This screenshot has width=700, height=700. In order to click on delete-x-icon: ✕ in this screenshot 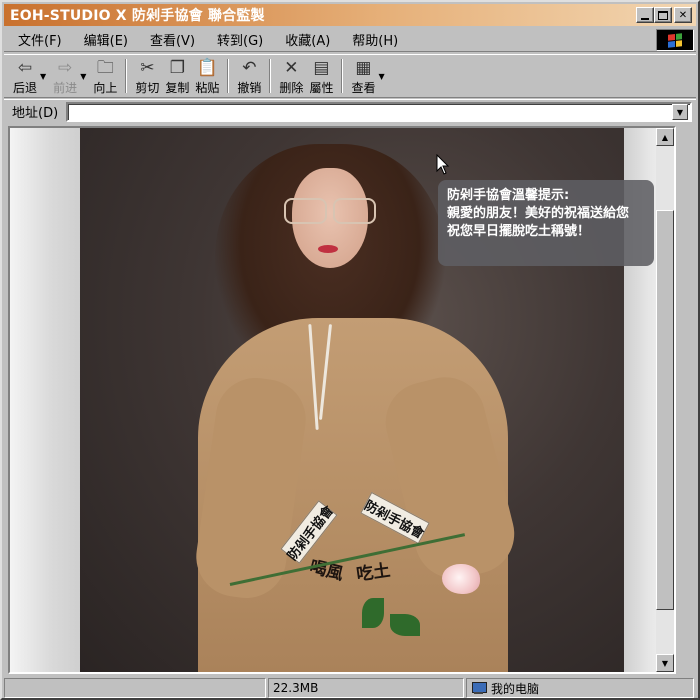, I will do `click(291, 67)`.